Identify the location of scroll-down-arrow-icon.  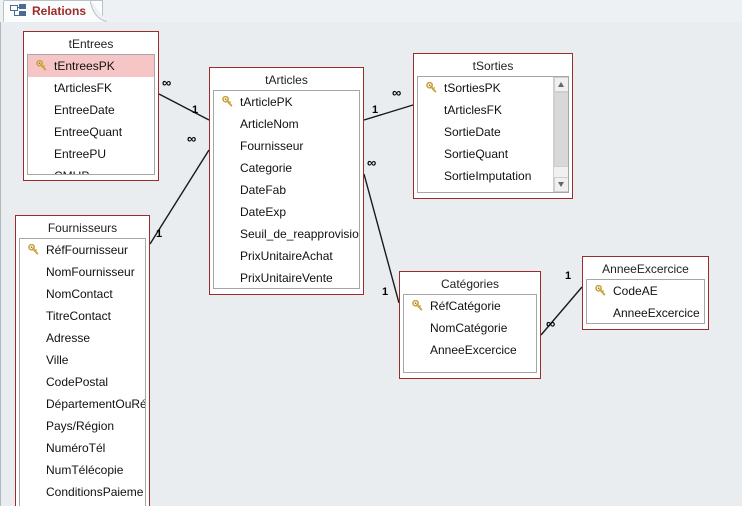
(561, 184).